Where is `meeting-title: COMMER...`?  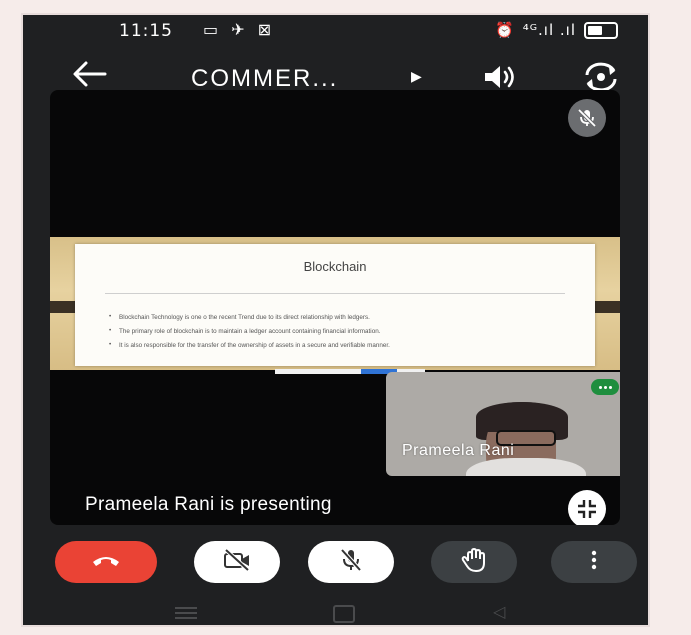
meeting-title: COMMER... is located at coordinates (264, 79).